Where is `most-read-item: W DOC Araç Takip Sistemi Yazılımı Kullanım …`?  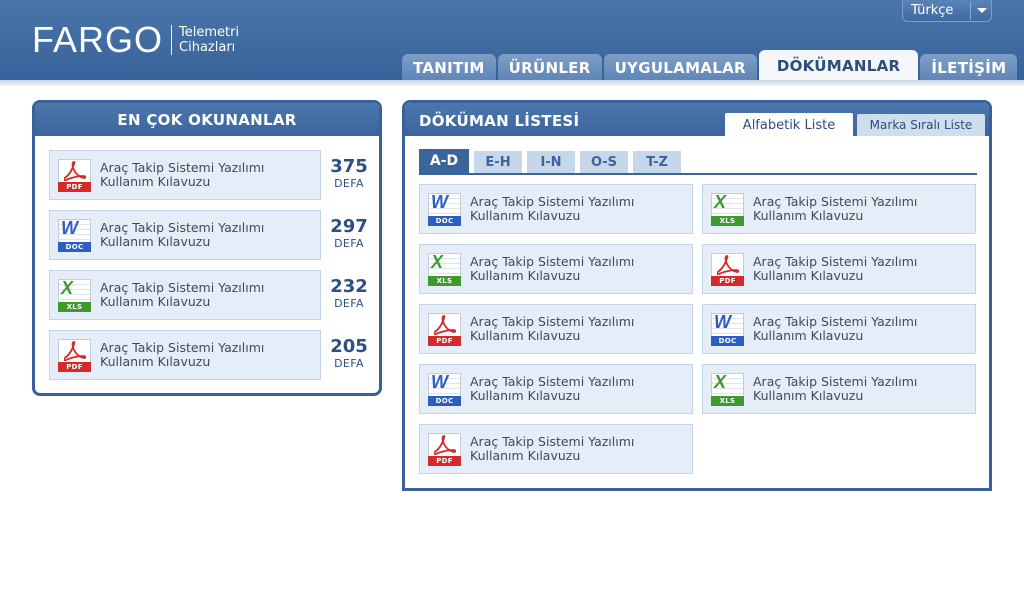
most-read-item: W DOC Araç Takip Sistemi Yazılımı Kullanım … is located at coordinates (185, 235).